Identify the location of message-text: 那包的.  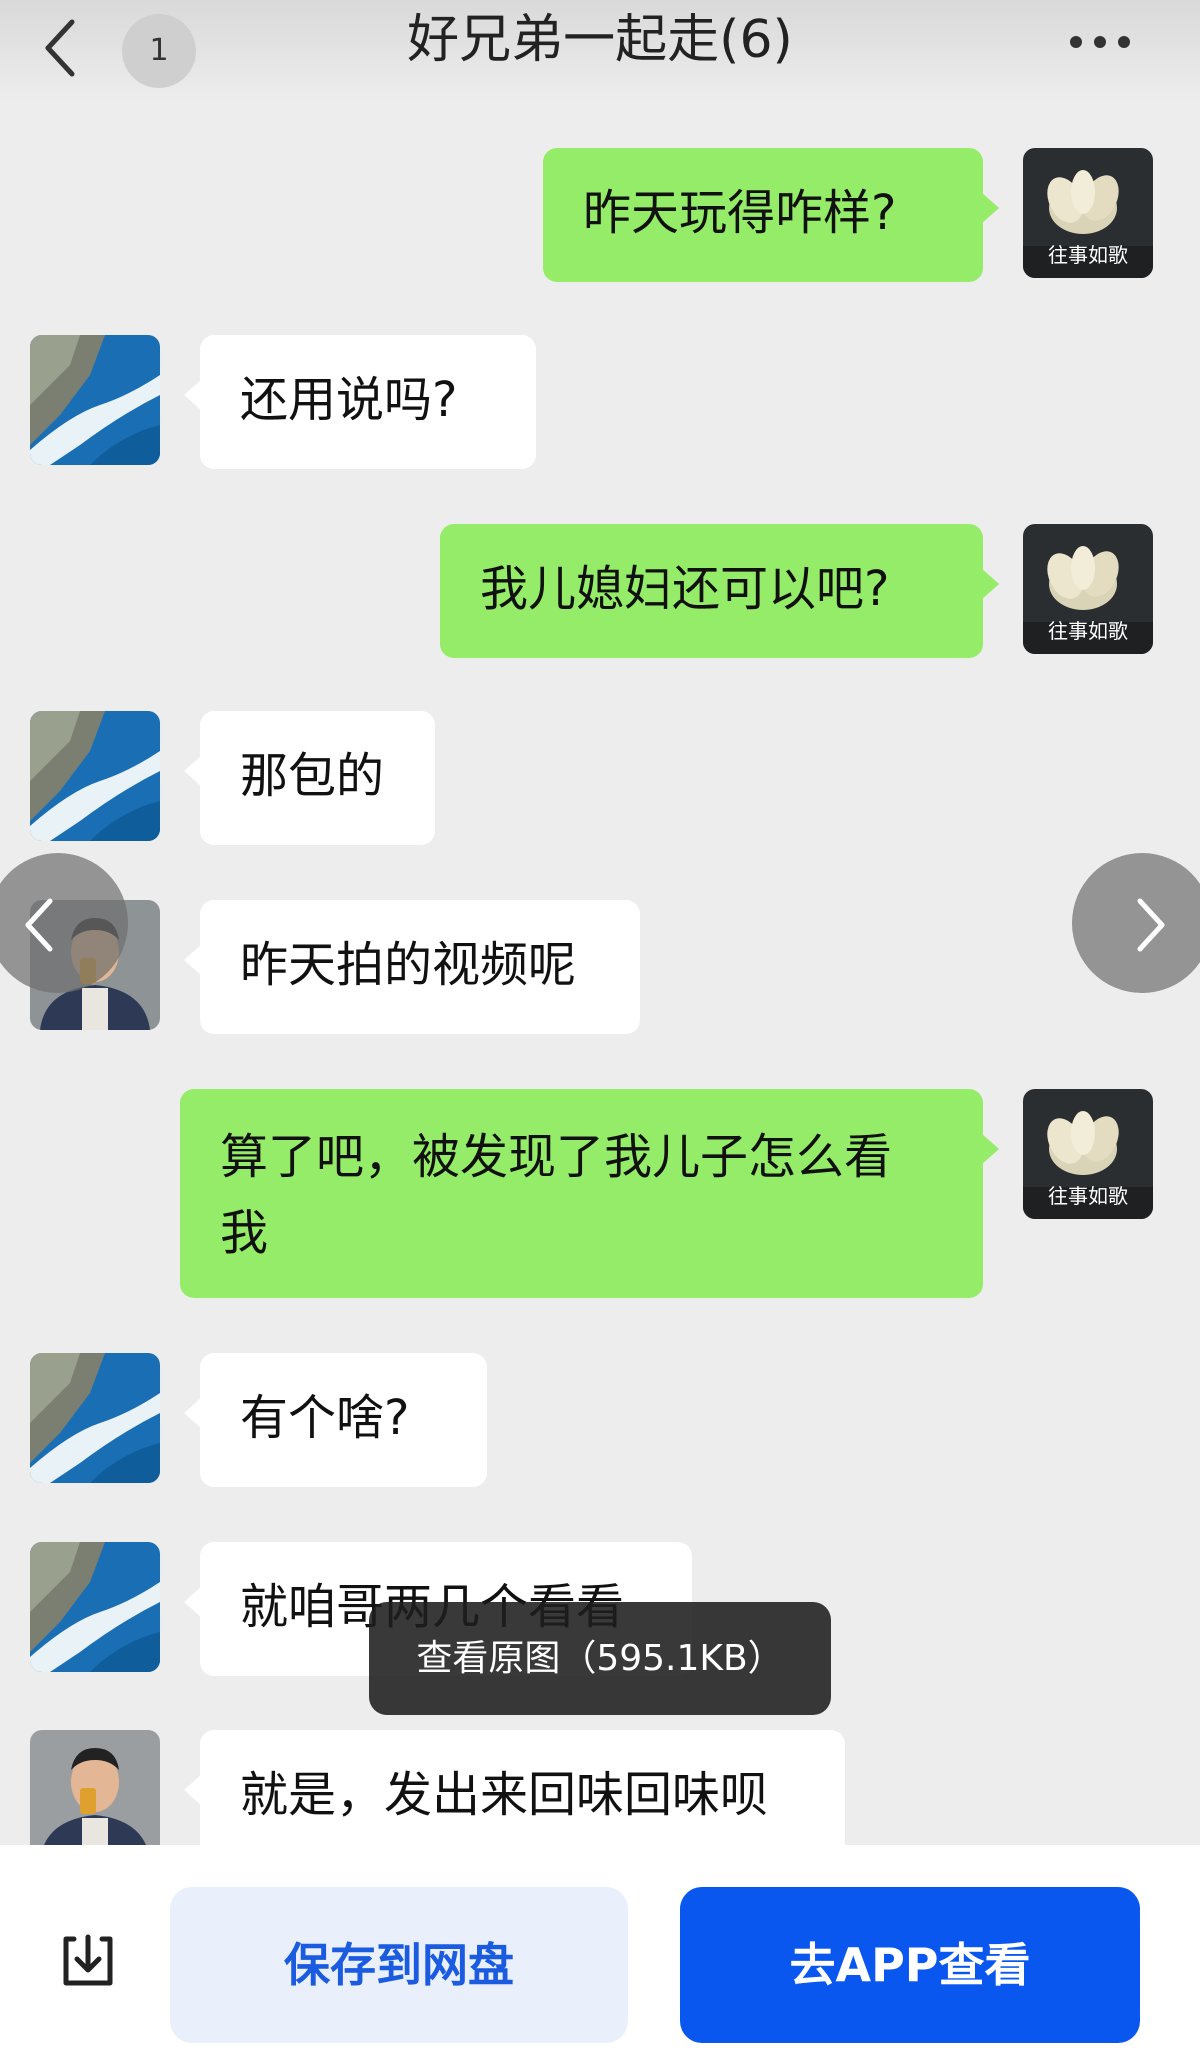
(312, 776).